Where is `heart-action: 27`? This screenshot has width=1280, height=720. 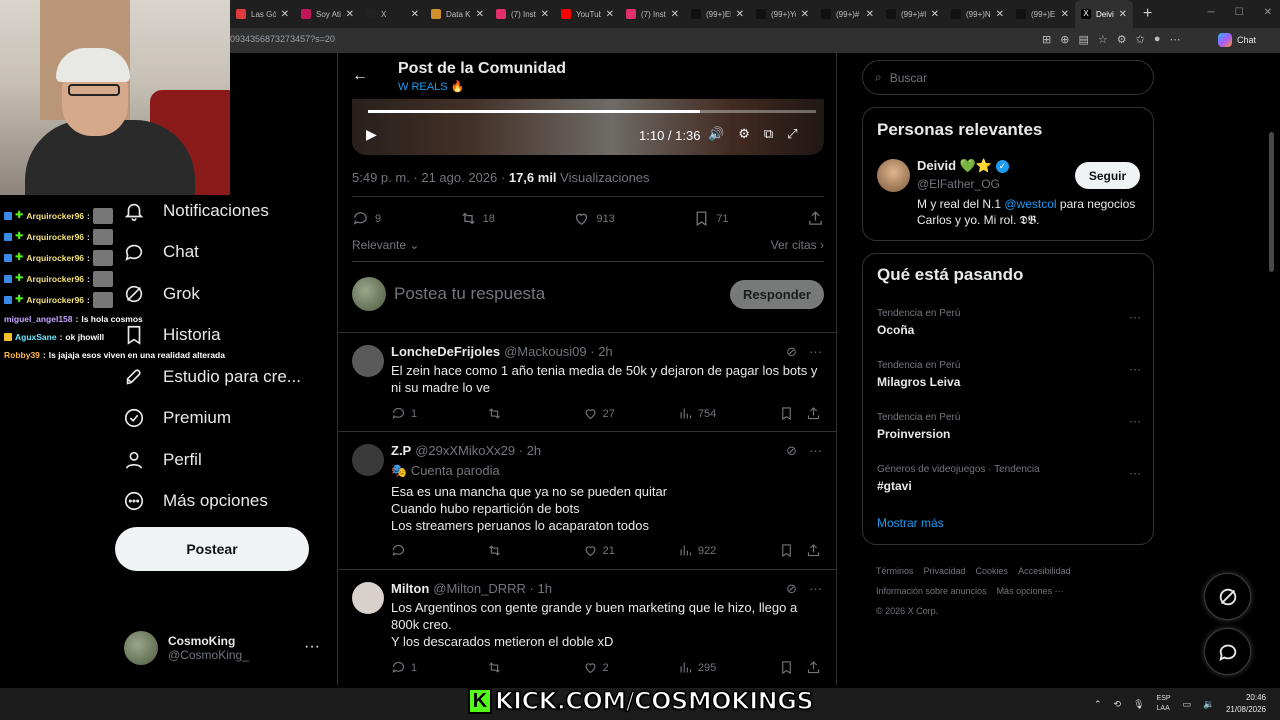 heart-action: 27 is located at coordinates (630, 413).